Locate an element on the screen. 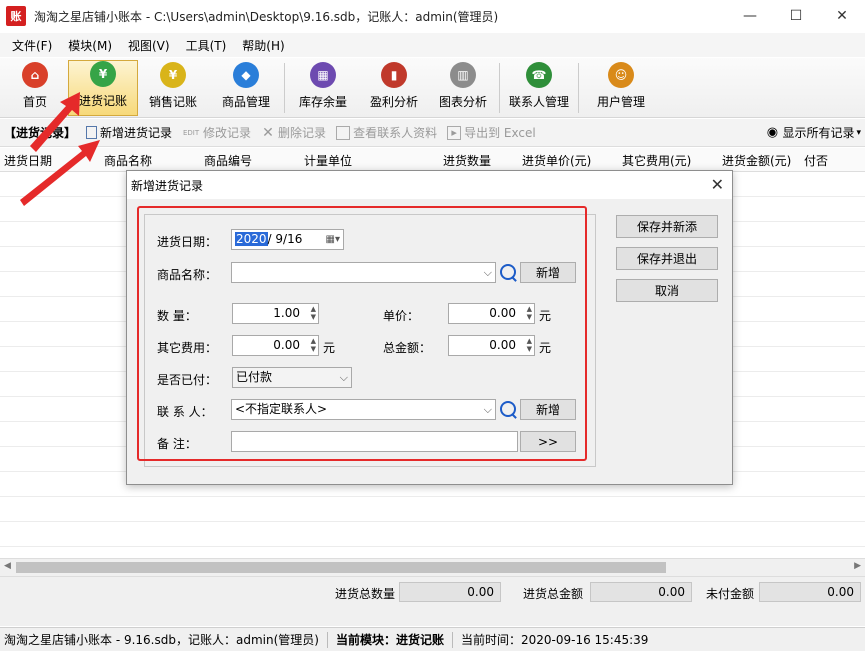 The width and height of the screenshot is (865, 651). menu-help: 帮助(H) is located at coordinates (263, 45).